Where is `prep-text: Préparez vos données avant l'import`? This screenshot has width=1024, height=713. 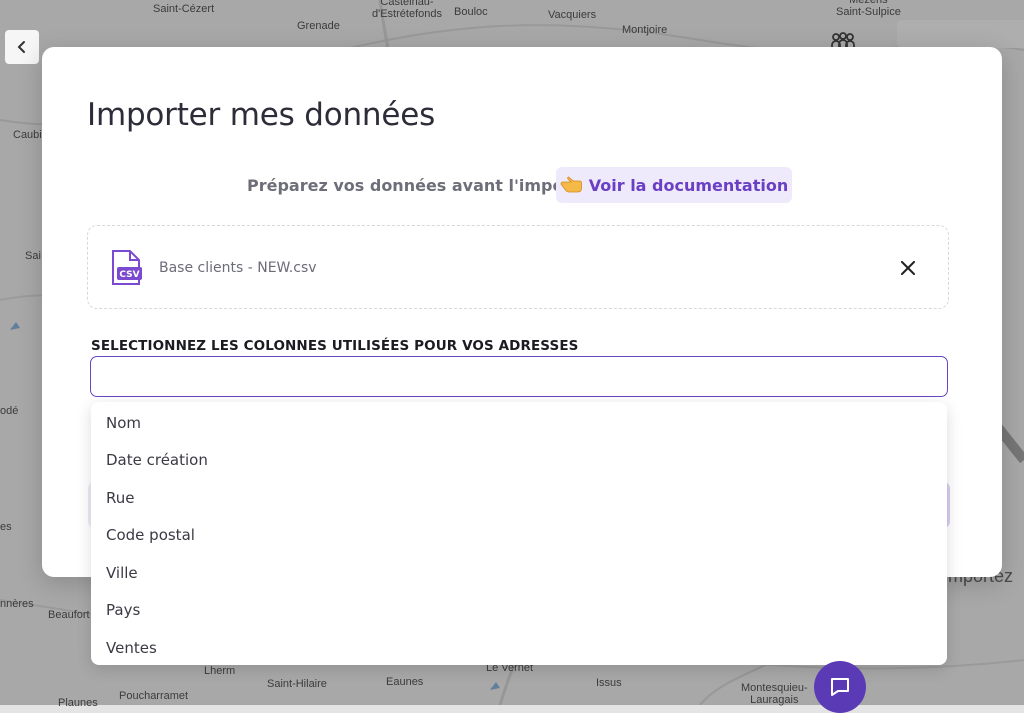
prep-text: Préparez vos données avant l'import is located at coordinates (413, 185).